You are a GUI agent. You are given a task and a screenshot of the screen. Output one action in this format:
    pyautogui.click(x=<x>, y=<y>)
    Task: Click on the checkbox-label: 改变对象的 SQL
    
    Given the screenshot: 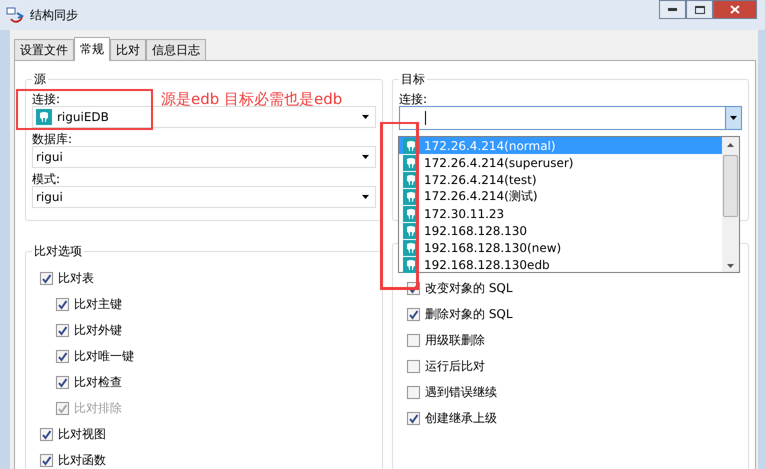 What is the action you would take?
    pyautogui.click(x=469, y=288)
    